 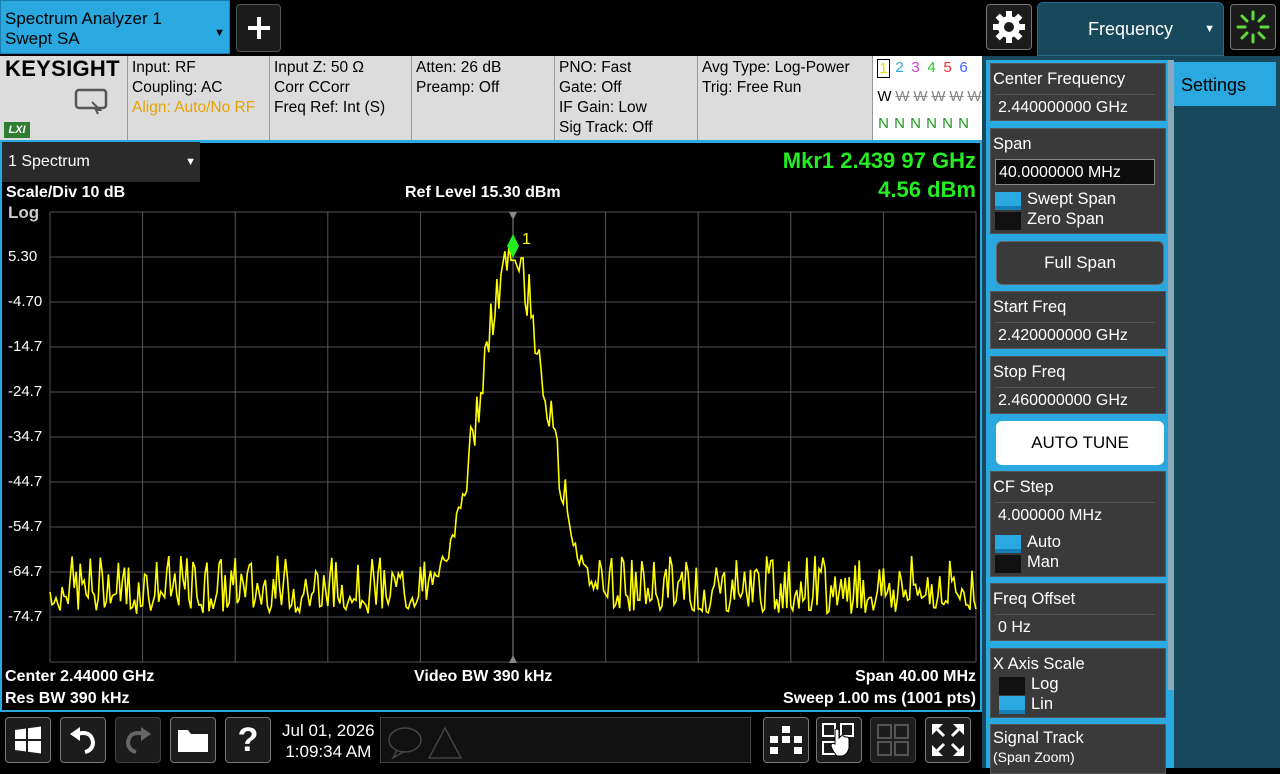 I want to click on trace-type-5: W, so click(x=956, y=96).